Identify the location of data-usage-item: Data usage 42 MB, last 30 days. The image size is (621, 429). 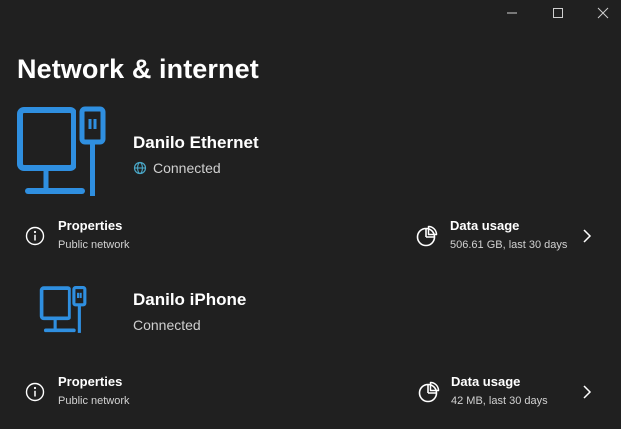
(510, 392).